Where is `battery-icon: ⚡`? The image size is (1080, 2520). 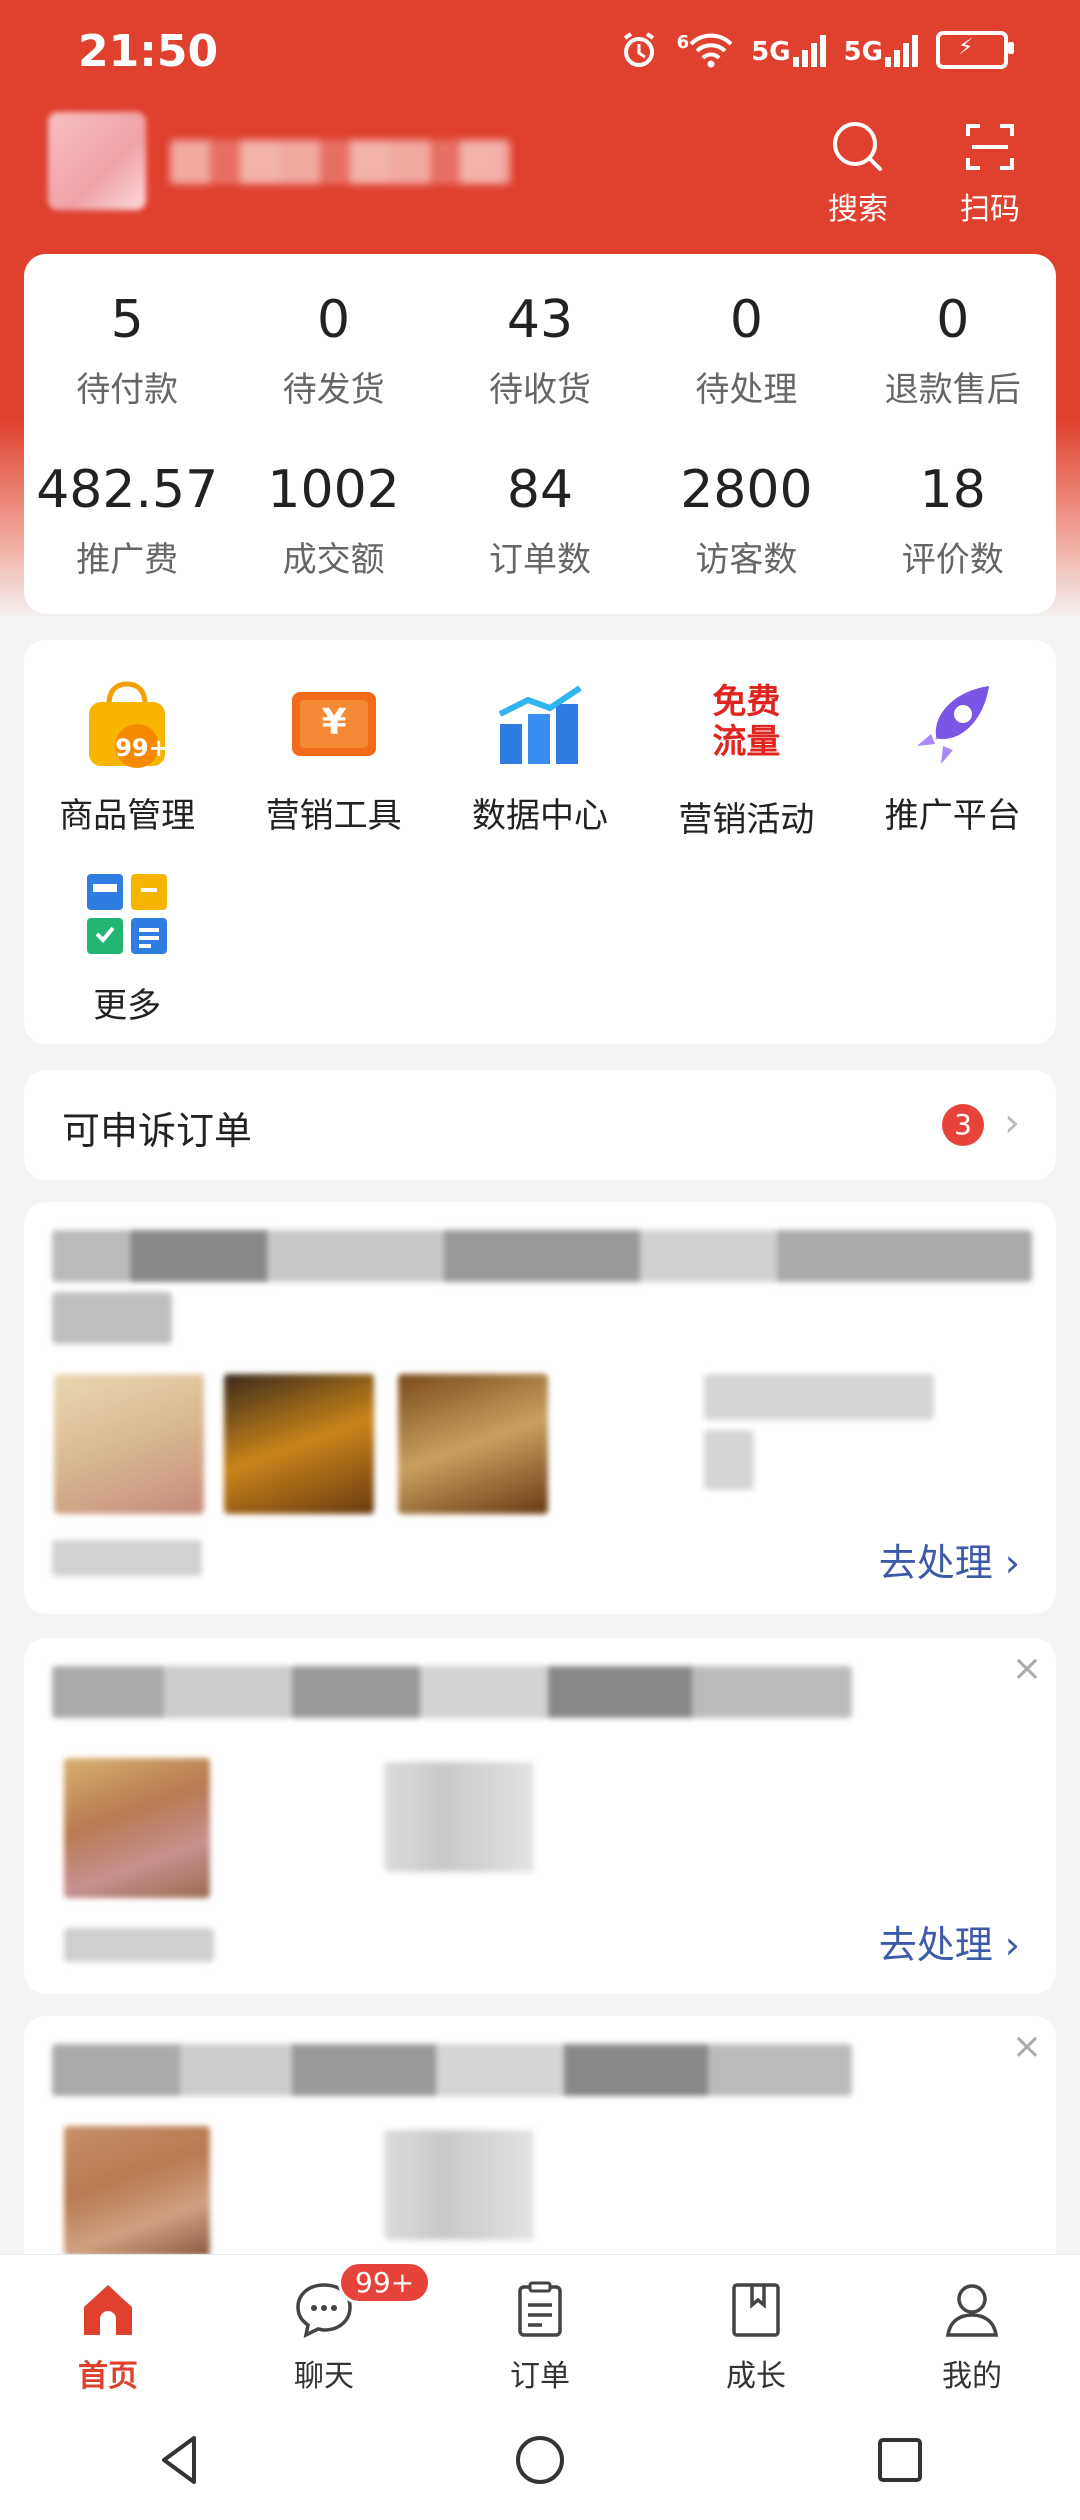
battery-icon: ⚡ is located at coordinates (975, 50).